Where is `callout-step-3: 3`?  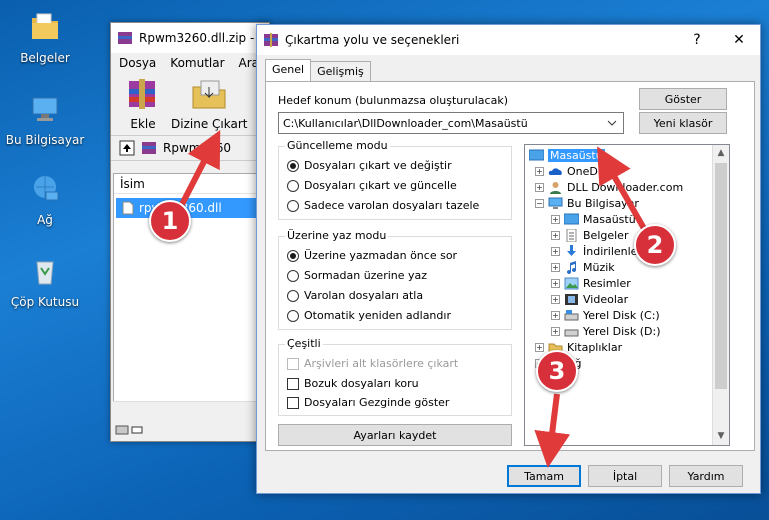
callout-step-3: 3 is located at coordinates (557, 371).